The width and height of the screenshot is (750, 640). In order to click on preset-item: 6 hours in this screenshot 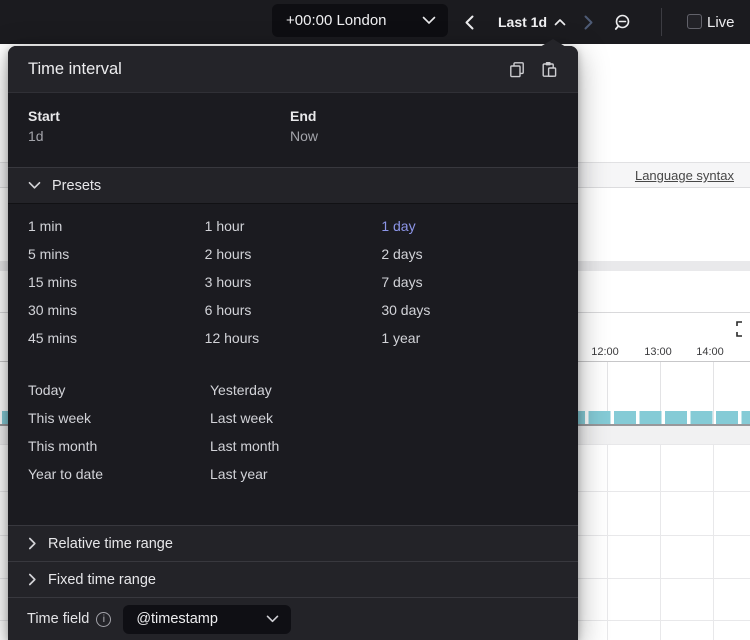, I will do `click(293, 310)`.